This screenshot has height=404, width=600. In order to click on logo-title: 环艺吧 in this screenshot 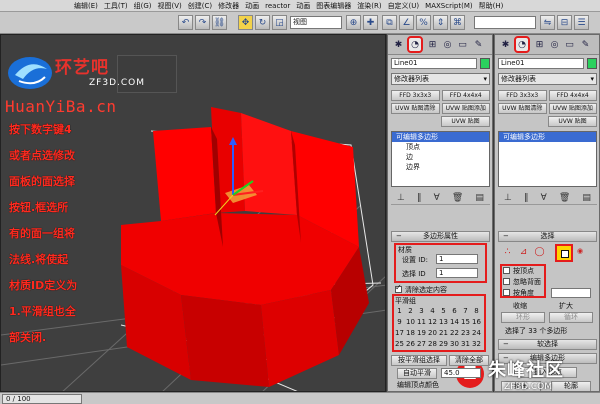, I will do `click(82, 68)`.